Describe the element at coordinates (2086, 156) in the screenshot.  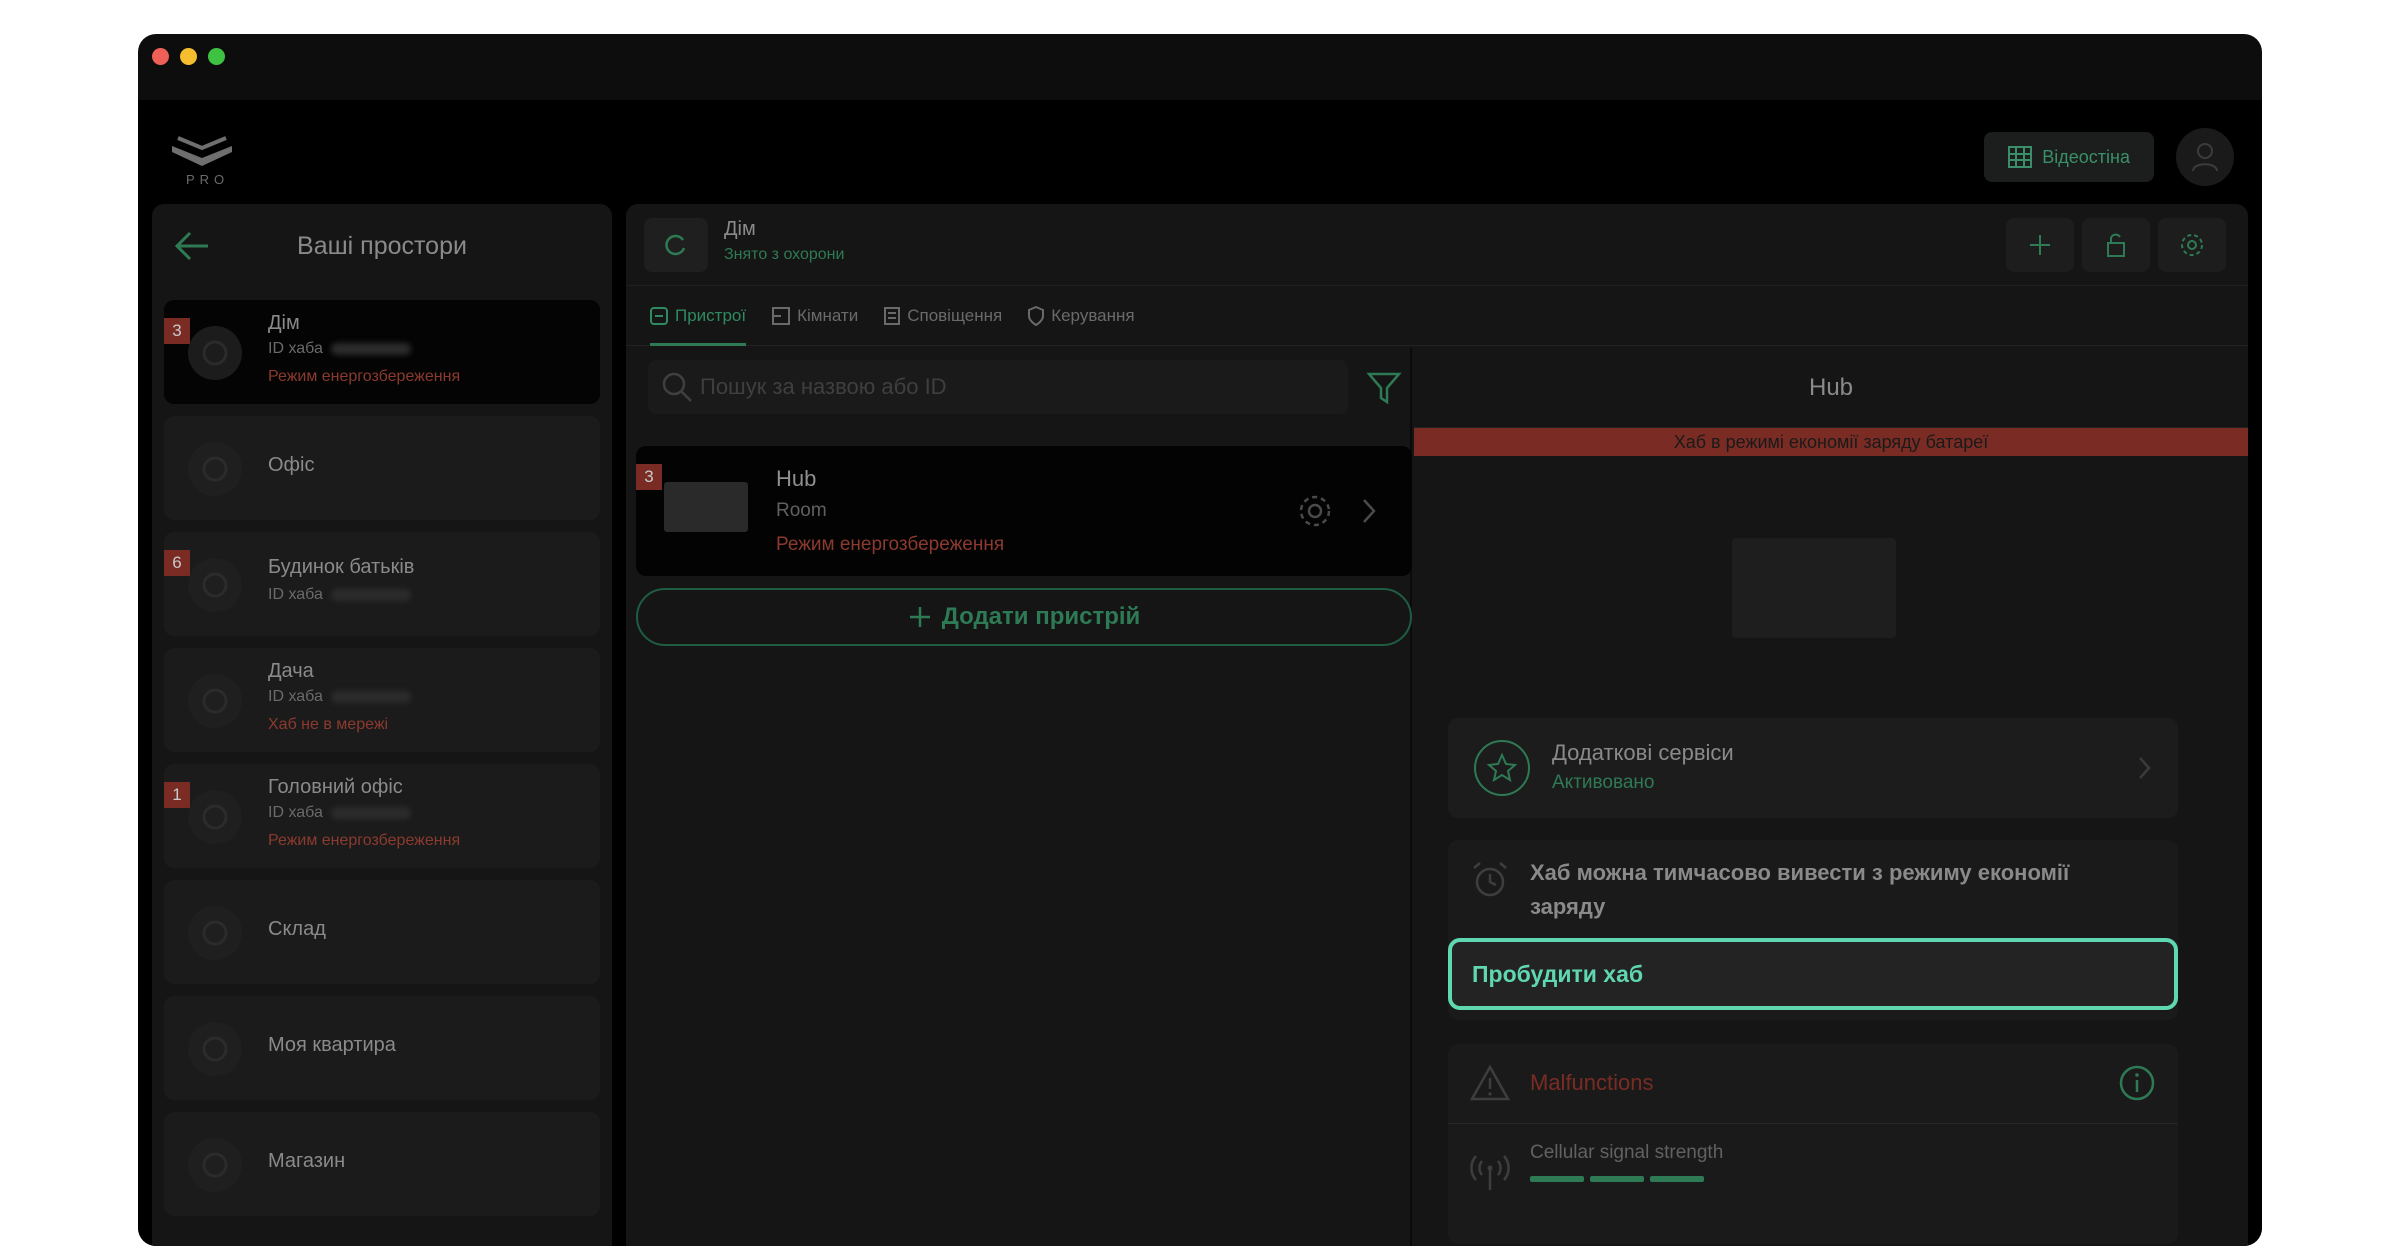
I see `videowall-label: Відеостіна` at that location.